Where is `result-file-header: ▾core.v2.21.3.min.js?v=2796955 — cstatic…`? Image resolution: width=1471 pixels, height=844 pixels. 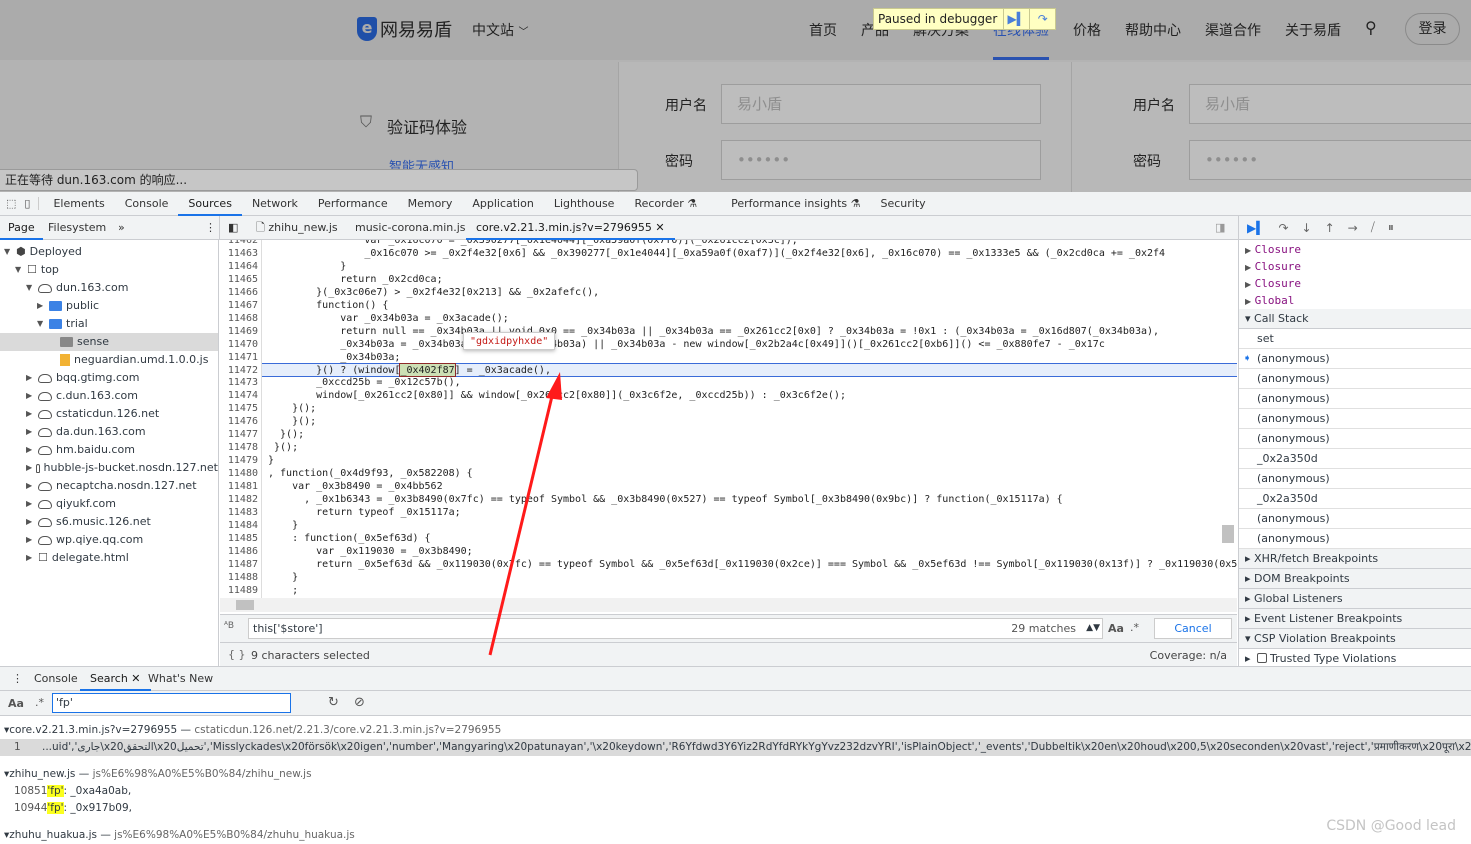 result-file-header: ▾core.v2.21.3.min.js?v=2796955 — cstatic… is located at coordinates (735, 730).